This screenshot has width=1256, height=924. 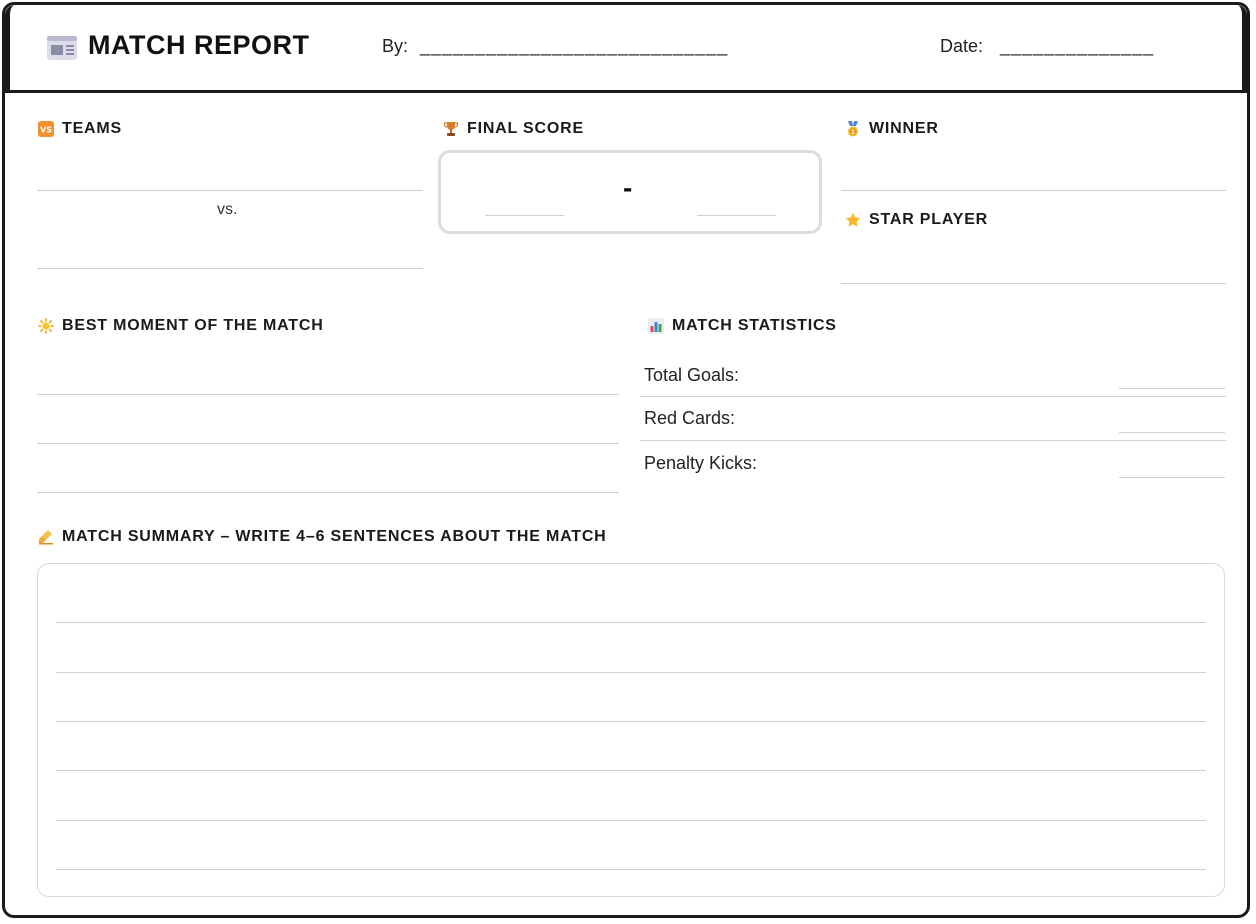 I want to click on by-field: ____________________________, so click(x=574, y=46).